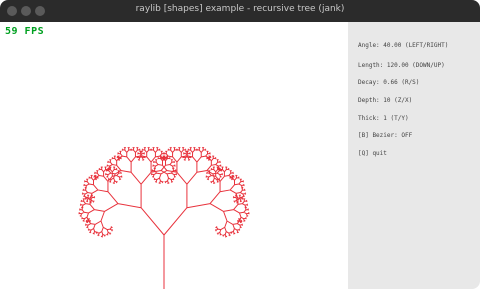  What do you see at coordinates (389, 82) in the screenshot?
I see `decay-info: Decay: 0.66 (R/S)` at bounding box center [389, 82].